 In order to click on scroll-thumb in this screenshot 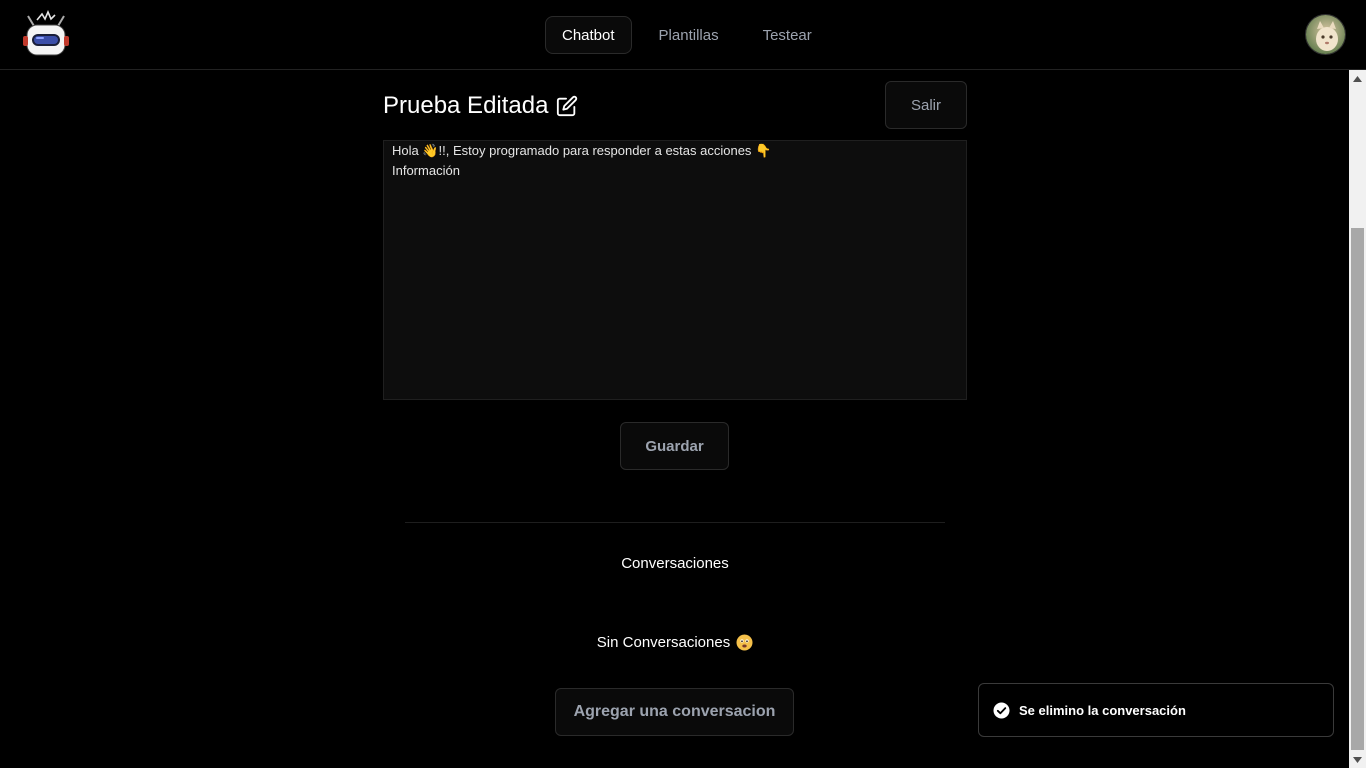, I will do `click(1357, 489)`.